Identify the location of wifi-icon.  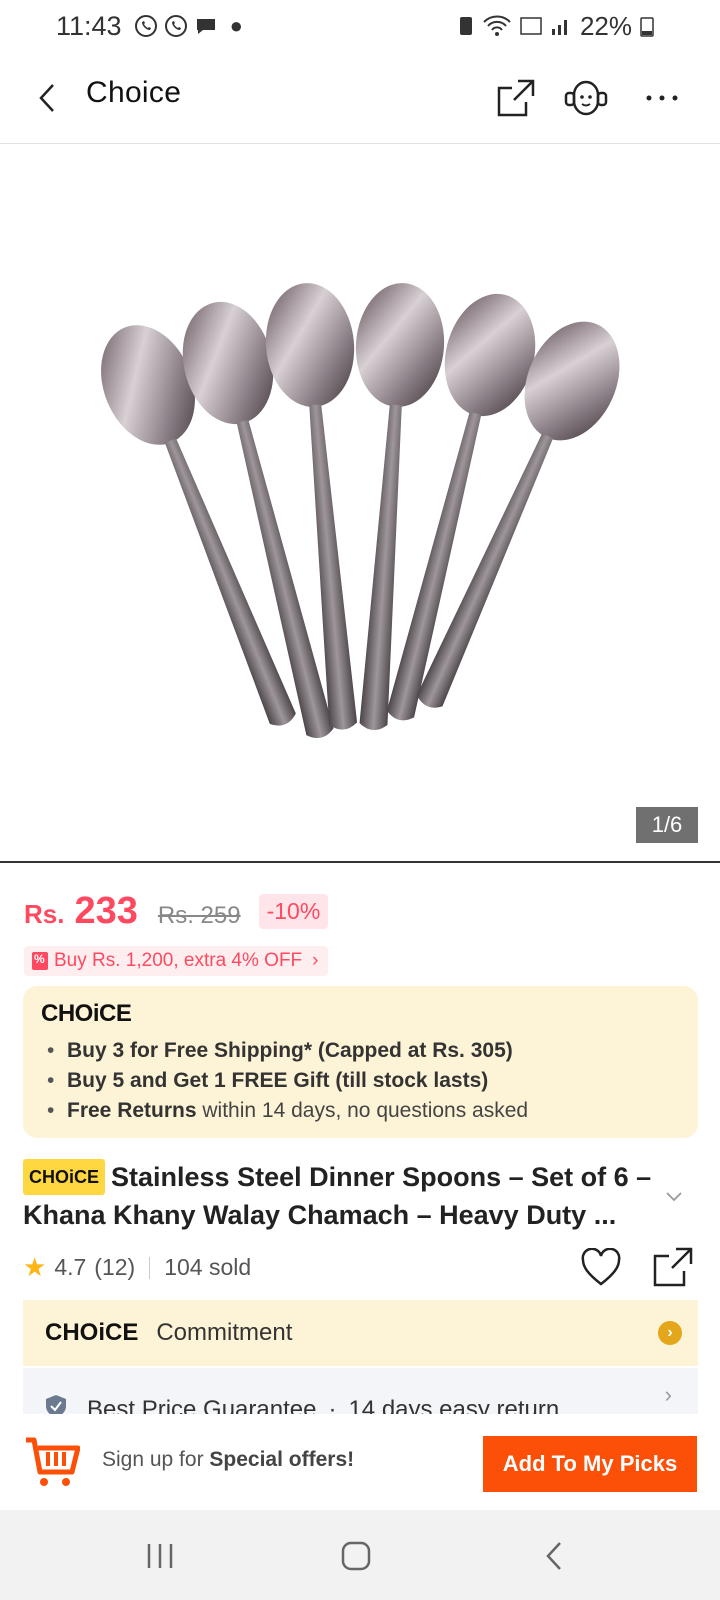
(497, 25).